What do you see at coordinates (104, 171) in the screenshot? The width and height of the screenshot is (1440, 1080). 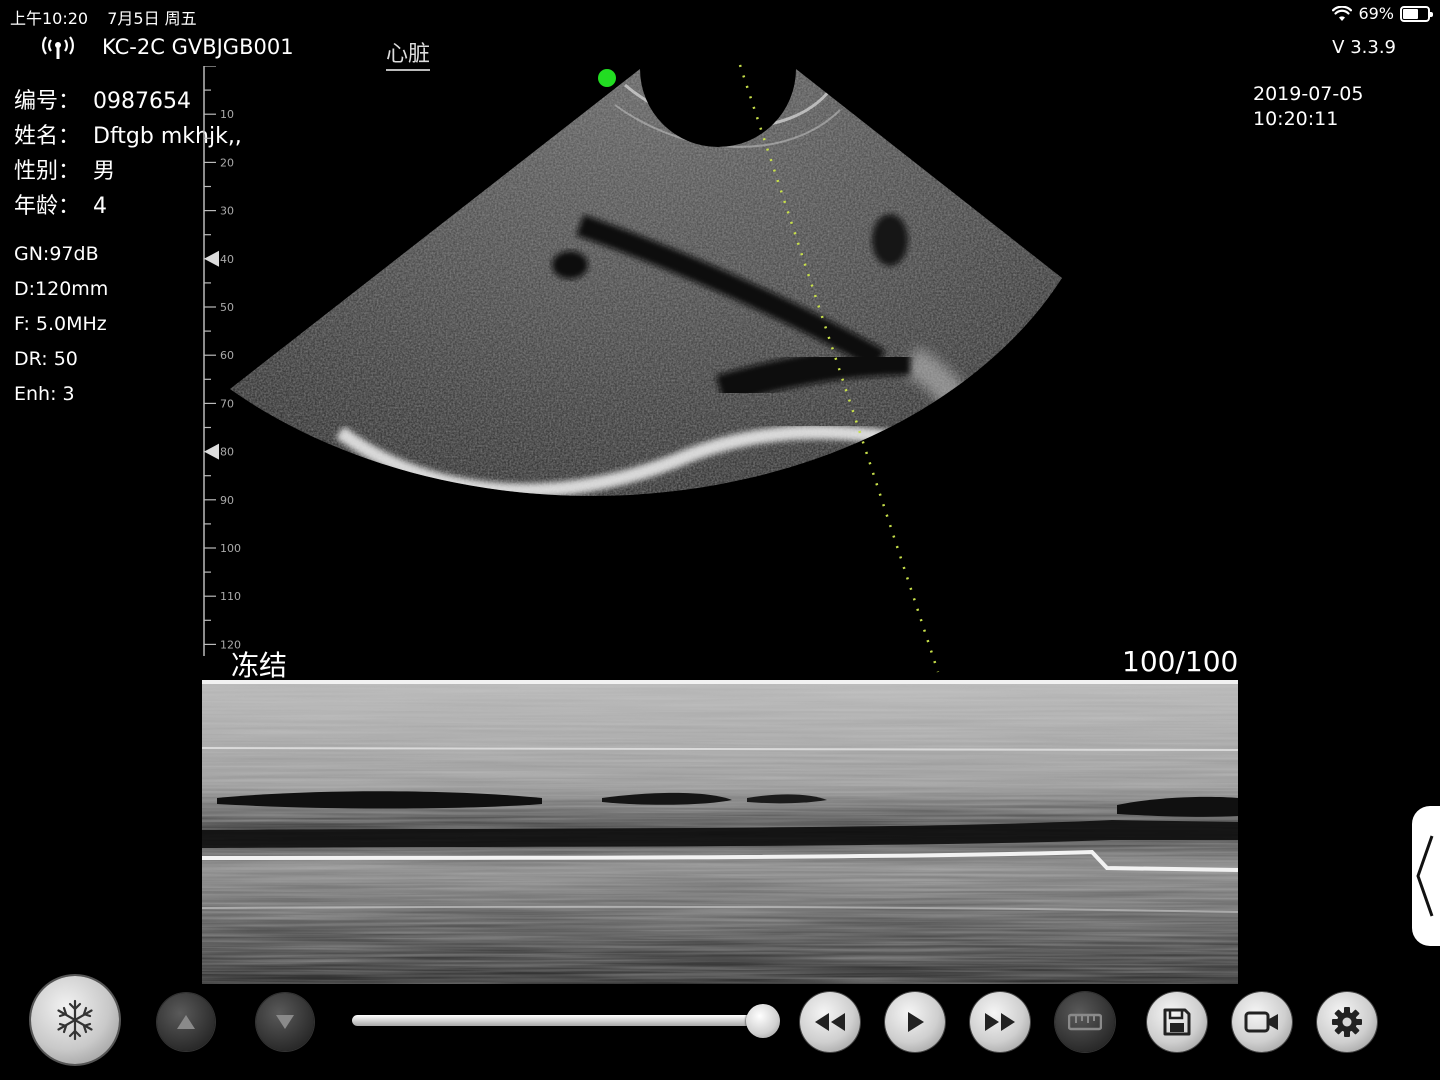 I see `patient-sex-value: 男` at bounding box center [104, 171].